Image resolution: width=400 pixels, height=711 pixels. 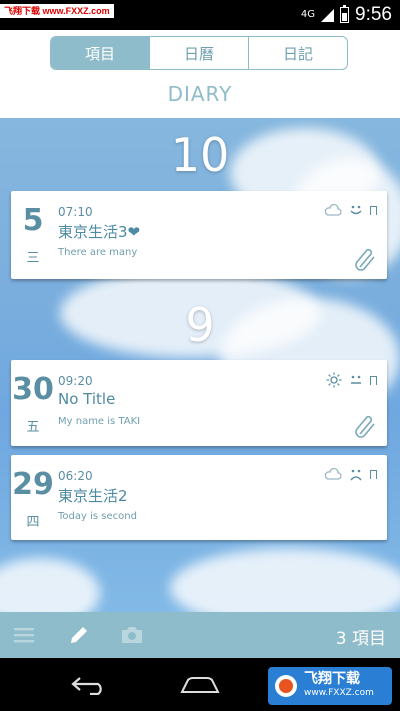 What do you see at coordinates (356, 379) in the screenshot?
I see `neutral-face-icon` at bounding box center [356, 379].